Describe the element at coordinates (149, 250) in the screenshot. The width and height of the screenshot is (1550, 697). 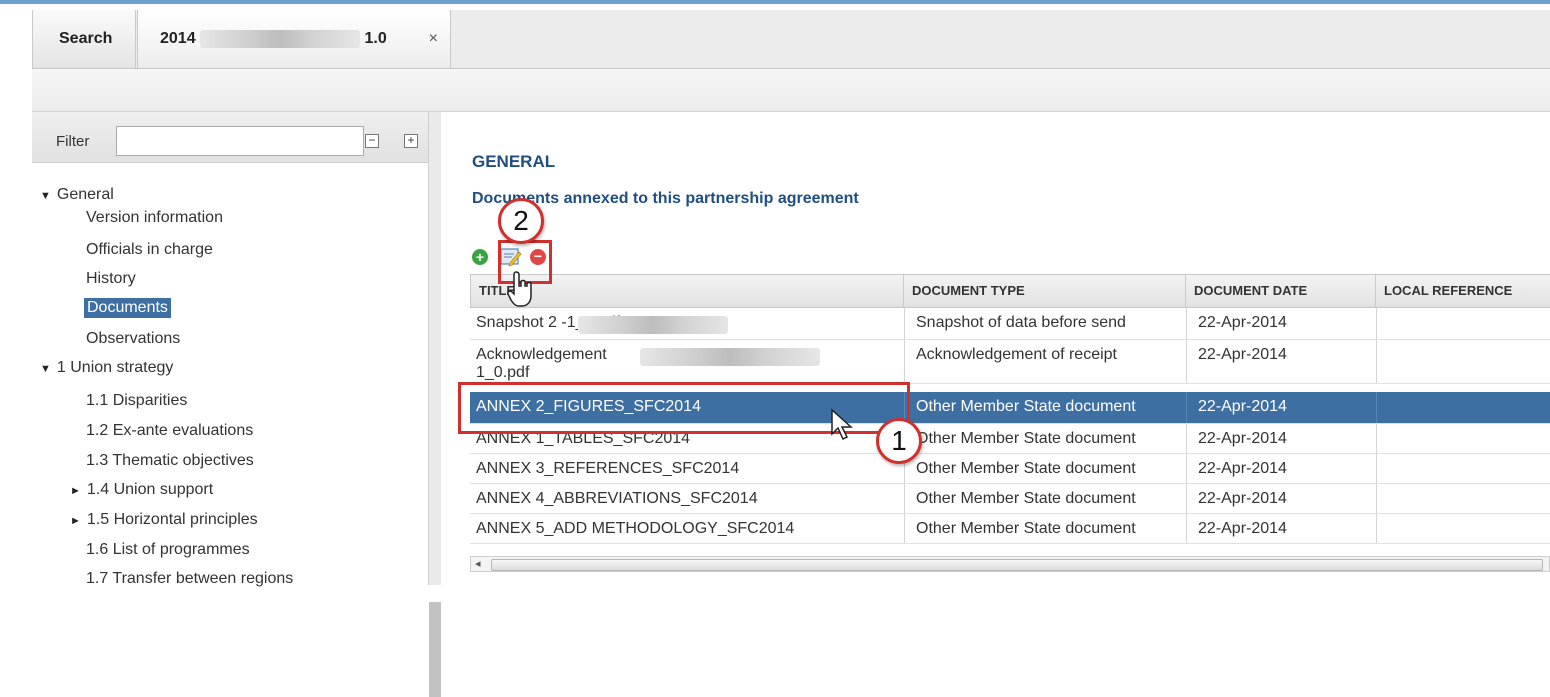
I see `tree-item-officials-in-charge: Officials in charge` at that location.